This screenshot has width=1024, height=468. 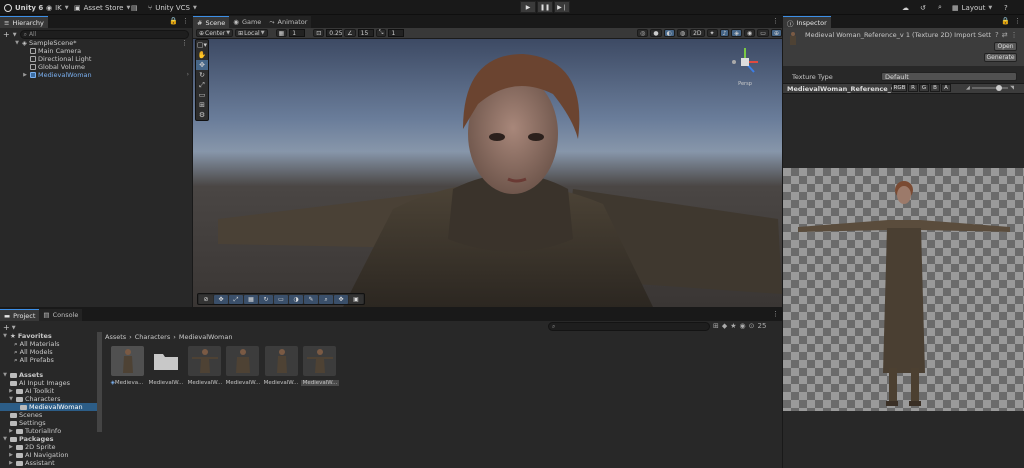 What do you see at coordinates (629, 326) in the screenshot?
I see `project-search-input: ⌕` at bounding box center [629, 326].